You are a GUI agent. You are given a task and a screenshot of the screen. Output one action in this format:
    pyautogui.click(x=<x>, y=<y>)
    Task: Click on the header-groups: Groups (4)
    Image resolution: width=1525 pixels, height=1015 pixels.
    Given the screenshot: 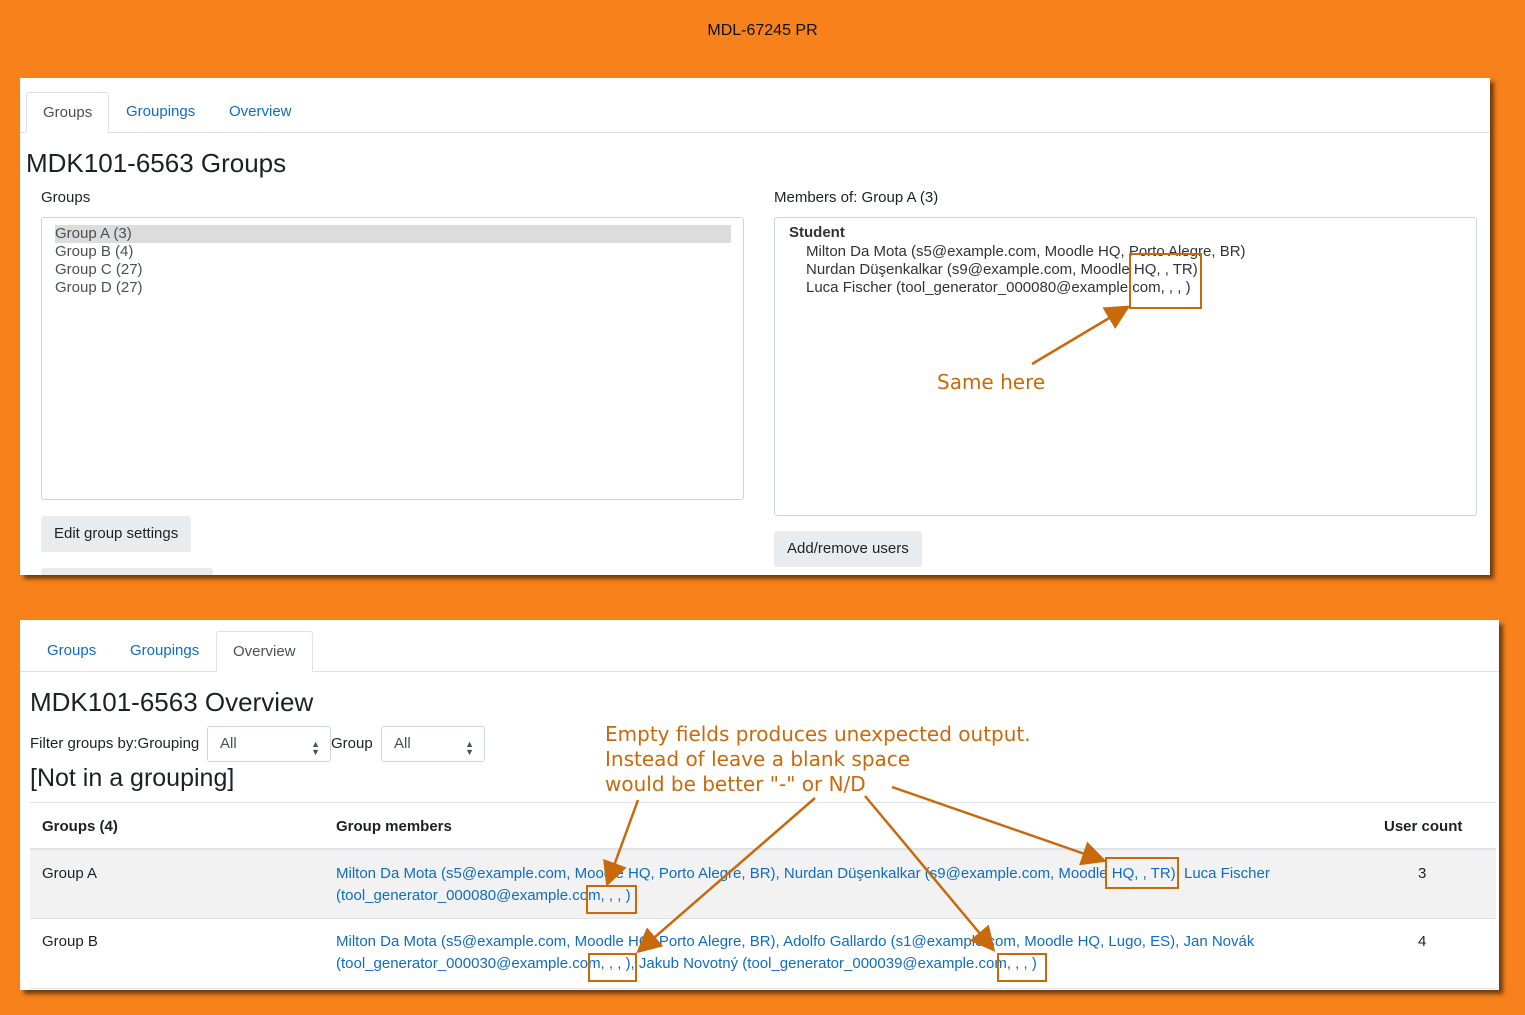 What is the action you would take?
    pyautogui.click(x=80, y=826)
    